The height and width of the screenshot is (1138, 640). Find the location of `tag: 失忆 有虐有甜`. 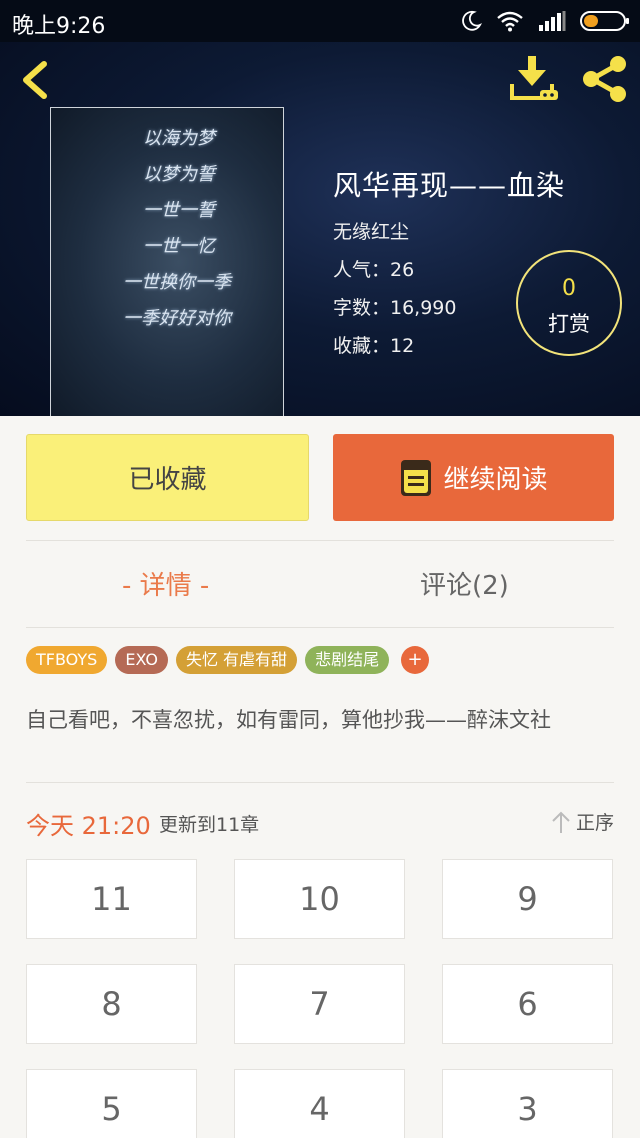

tag: 失忆 有虐有甜 is located at coordinates (236, 660).